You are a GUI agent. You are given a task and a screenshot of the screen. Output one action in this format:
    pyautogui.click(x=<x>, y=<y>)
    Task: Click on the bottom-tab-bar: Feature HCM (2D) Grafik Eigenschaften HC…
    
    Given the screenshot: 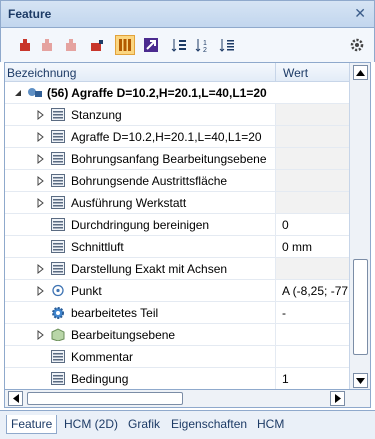 What is the action you would take?
    pyautogui.click(x=187, y=424)
    